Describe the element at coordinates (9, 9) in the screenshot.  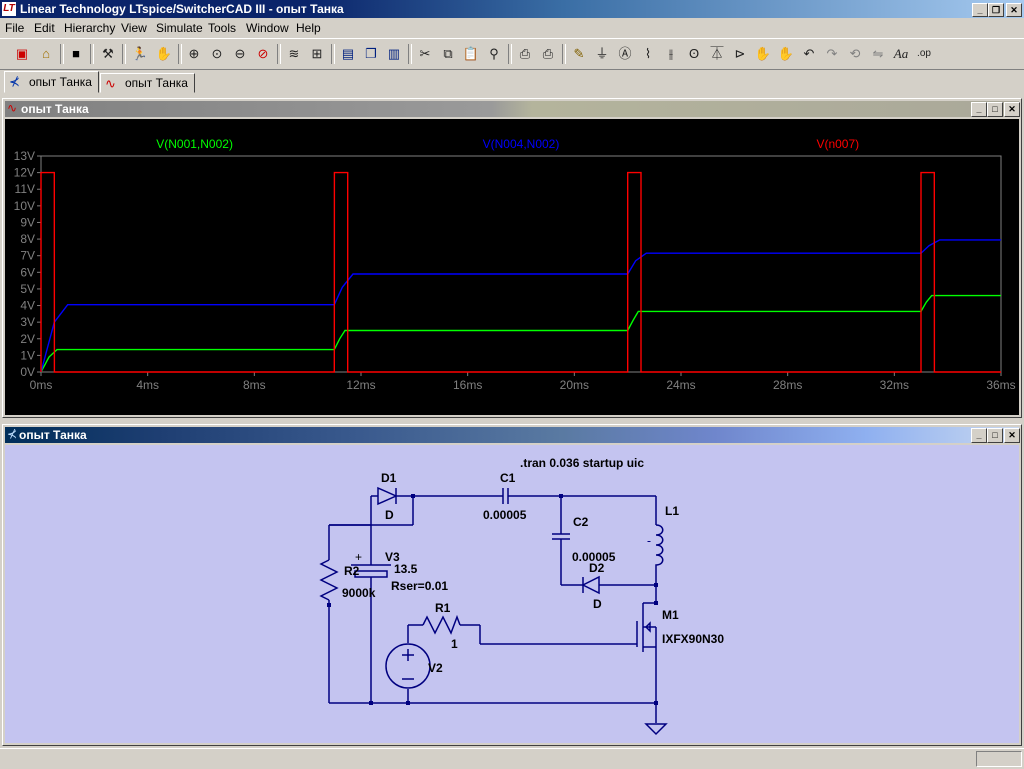
I see `app-logo-icon: LT` at that location.